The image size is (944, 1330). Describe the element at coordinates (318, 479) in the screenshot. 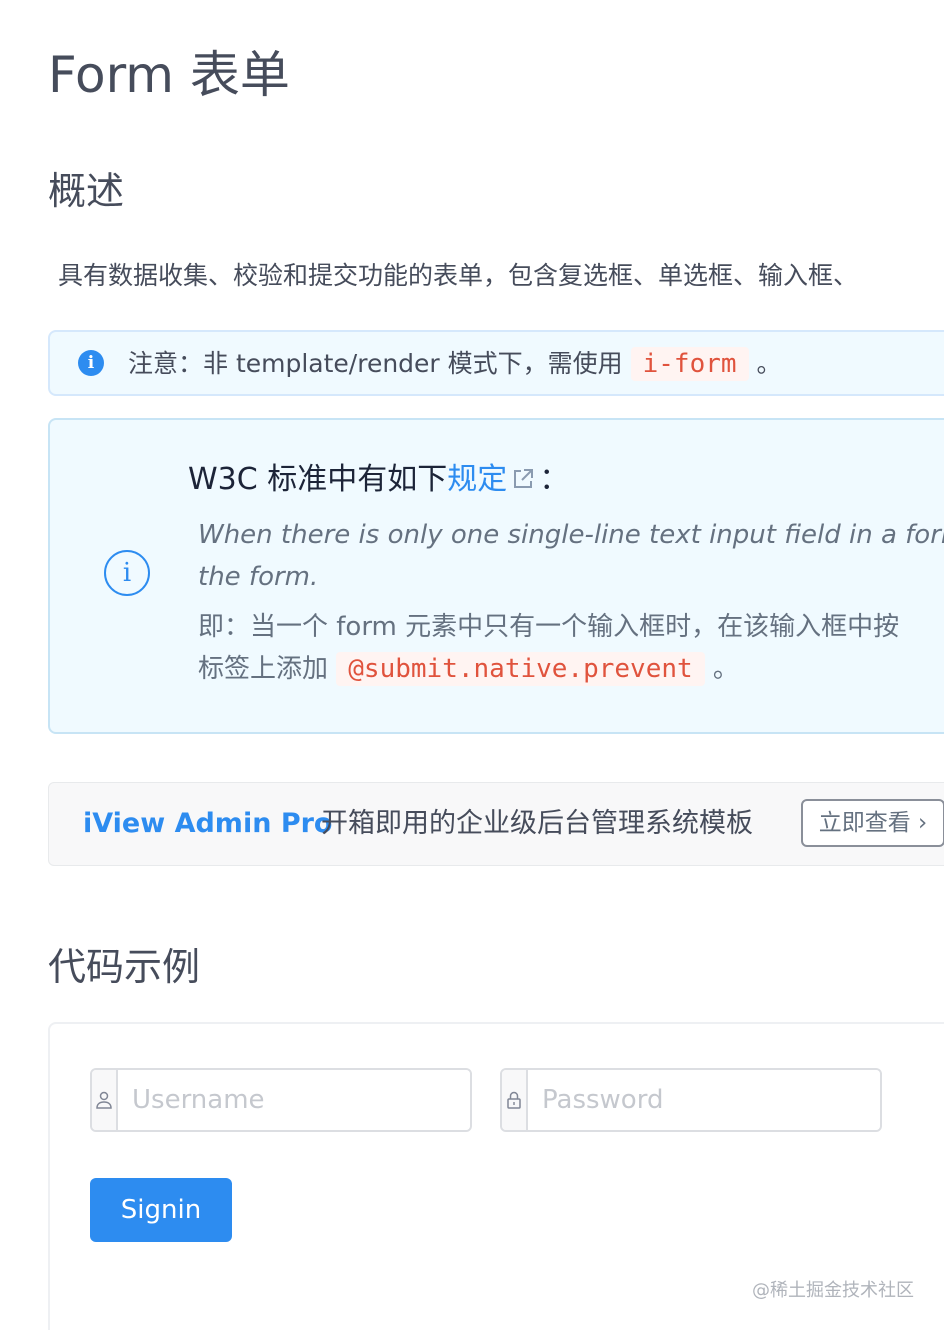

I see `note-head-before: W3C 标准中有如下` at that location.